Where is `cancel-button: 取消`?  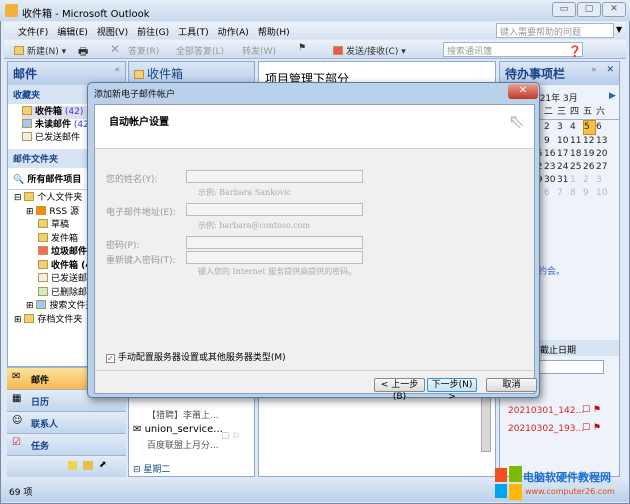 cancel-button: 取消 is located at coordinates (511, 385).